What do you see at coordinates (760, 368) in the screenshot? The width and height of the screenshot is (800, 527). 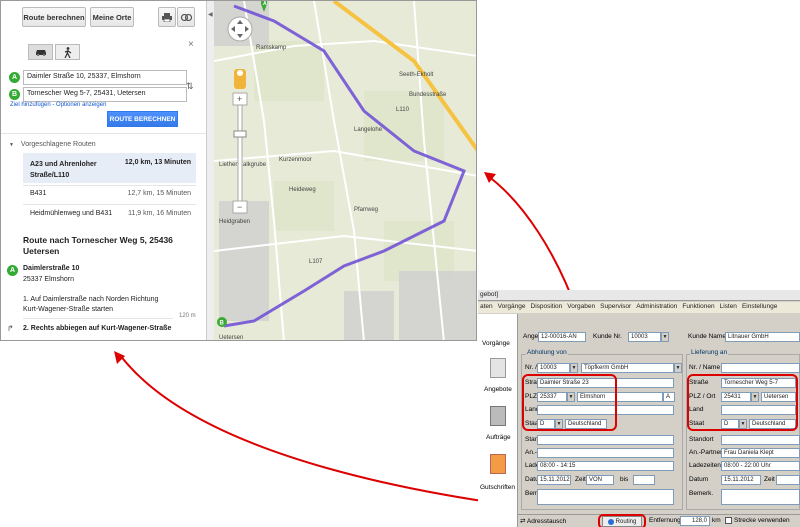 I see `delivery-nr-field` at bounding box center [760, 368].